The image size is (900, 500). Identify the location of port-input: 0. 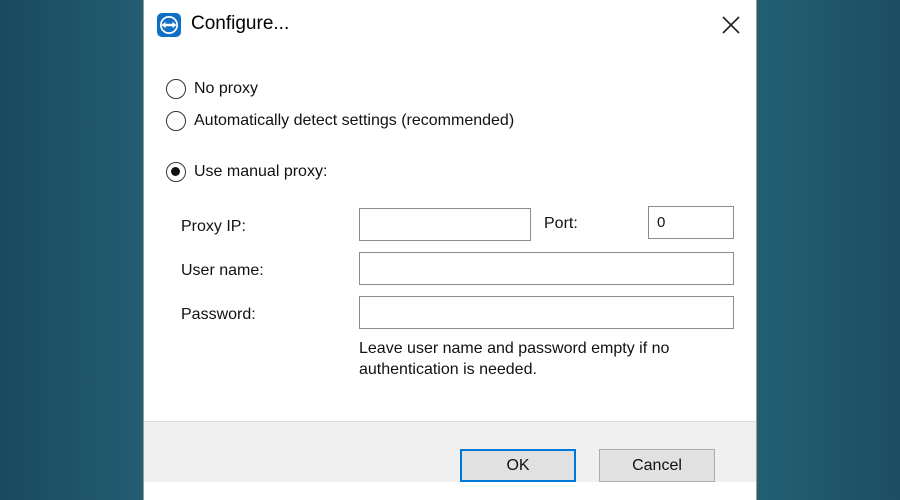
(691, 222).